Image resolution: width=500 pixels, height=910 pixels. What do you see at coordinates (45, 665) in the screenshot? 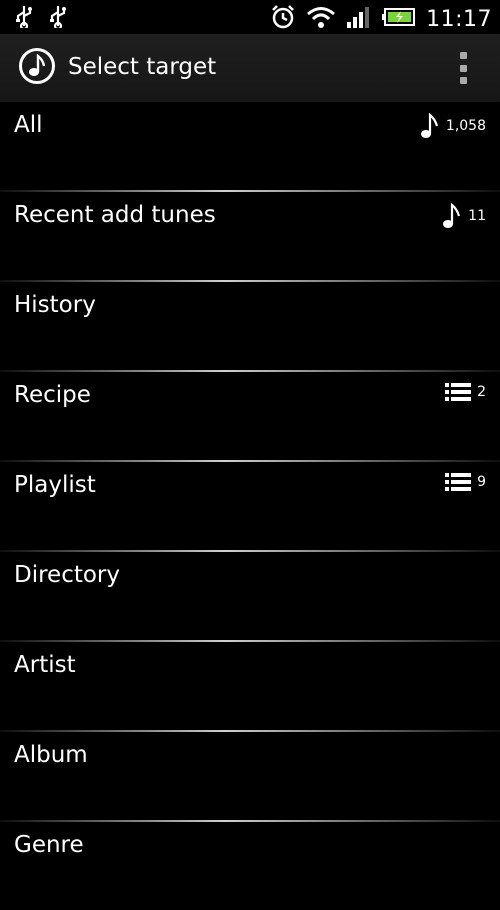
I see `list-item-label: Artist` at bounding box center [45, 665].